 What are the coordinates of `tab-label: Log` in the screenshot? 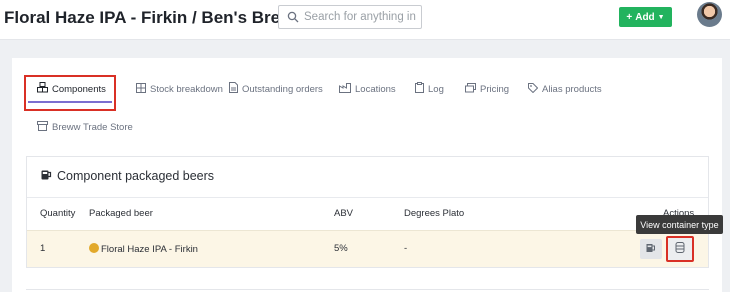 It's located at (436, 89).